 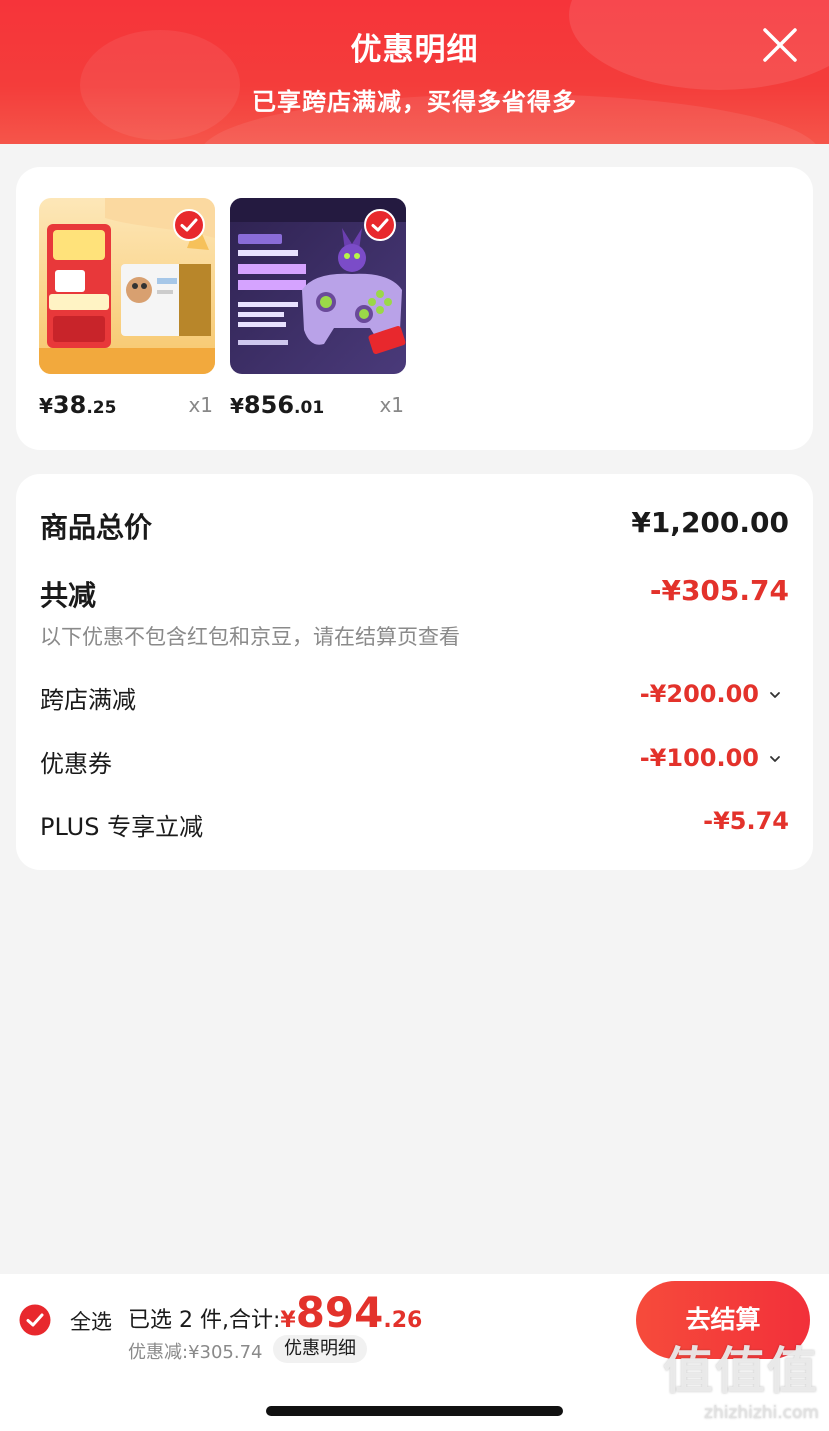 I want to click on watermark: 值值值 zhizhizhi.com, so click(x=741, y=1377).